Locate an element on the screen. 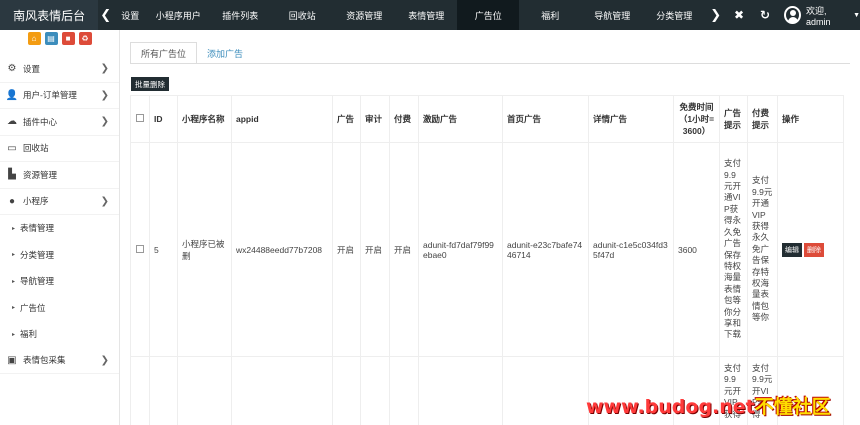 Image resolution: width=860 pixels, height=425 pixels. cloud-icon: ☁ is located at coordinates (12, 122).